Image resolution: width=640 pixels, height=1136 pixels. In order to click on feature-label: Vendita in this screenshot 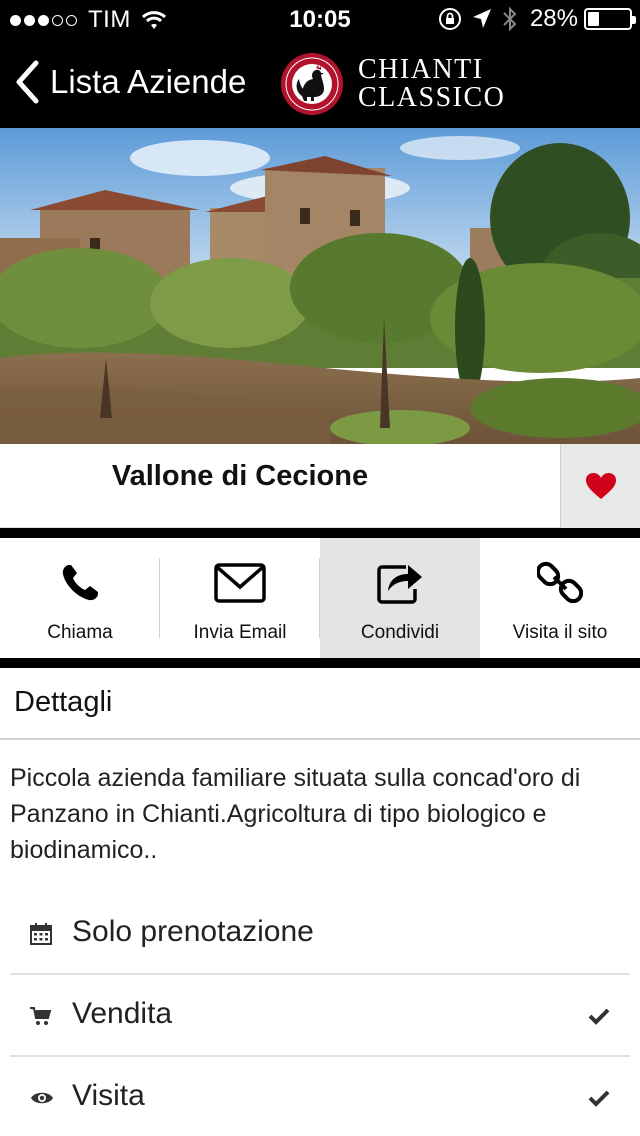, I will do `click(122, 1013)`.